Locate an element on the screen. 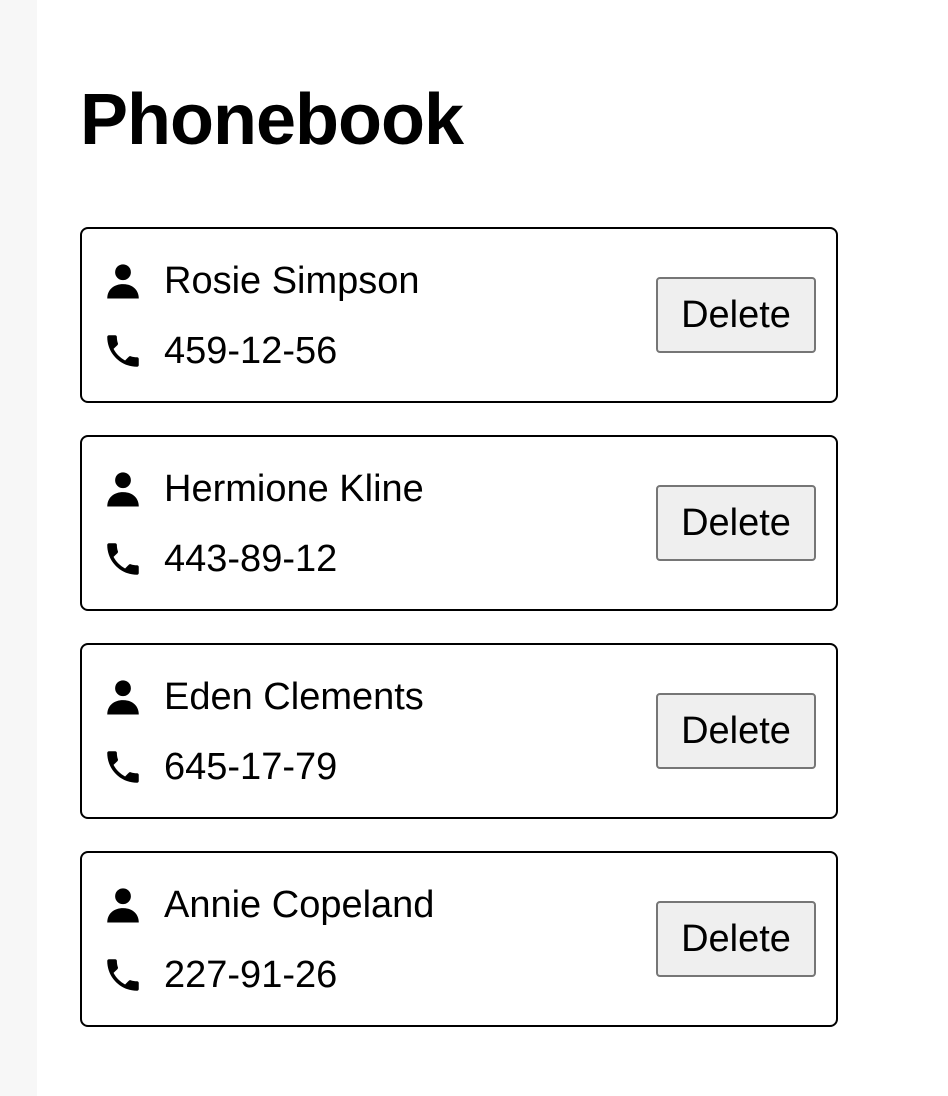 The width and height of the screenshot is (948, 1096). contact-number-row: 443-89-12 is located at coordinates (219, 559).